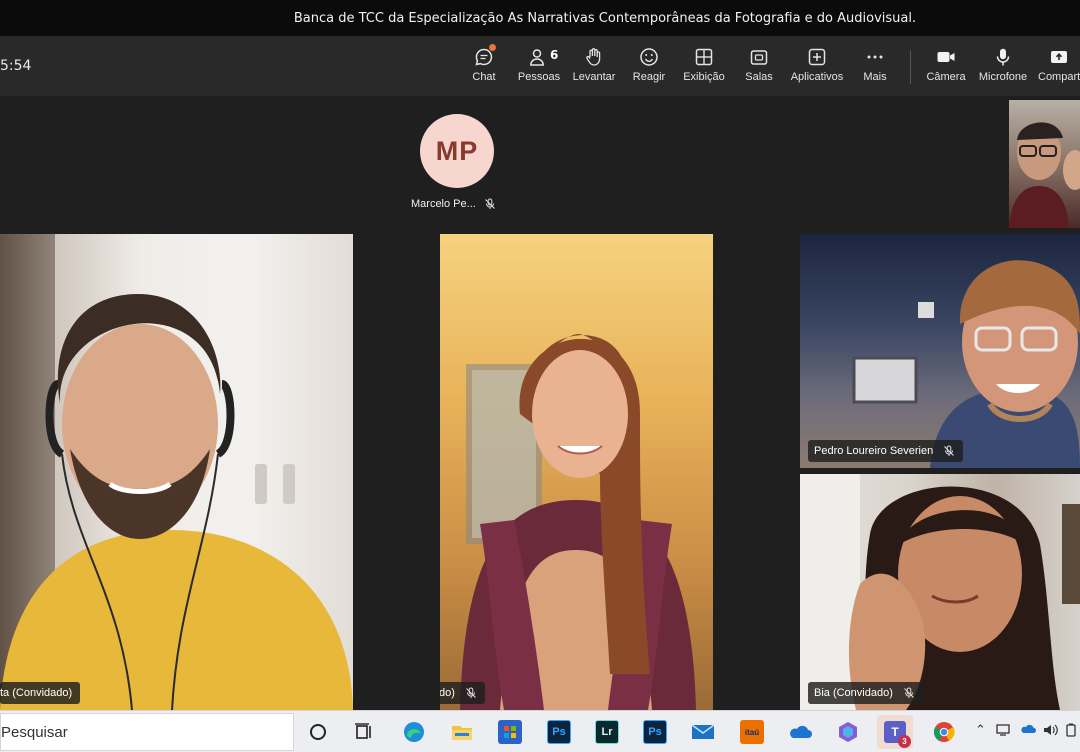  I want to click on video-tile: Bia (Convidado), so click(940, 592).